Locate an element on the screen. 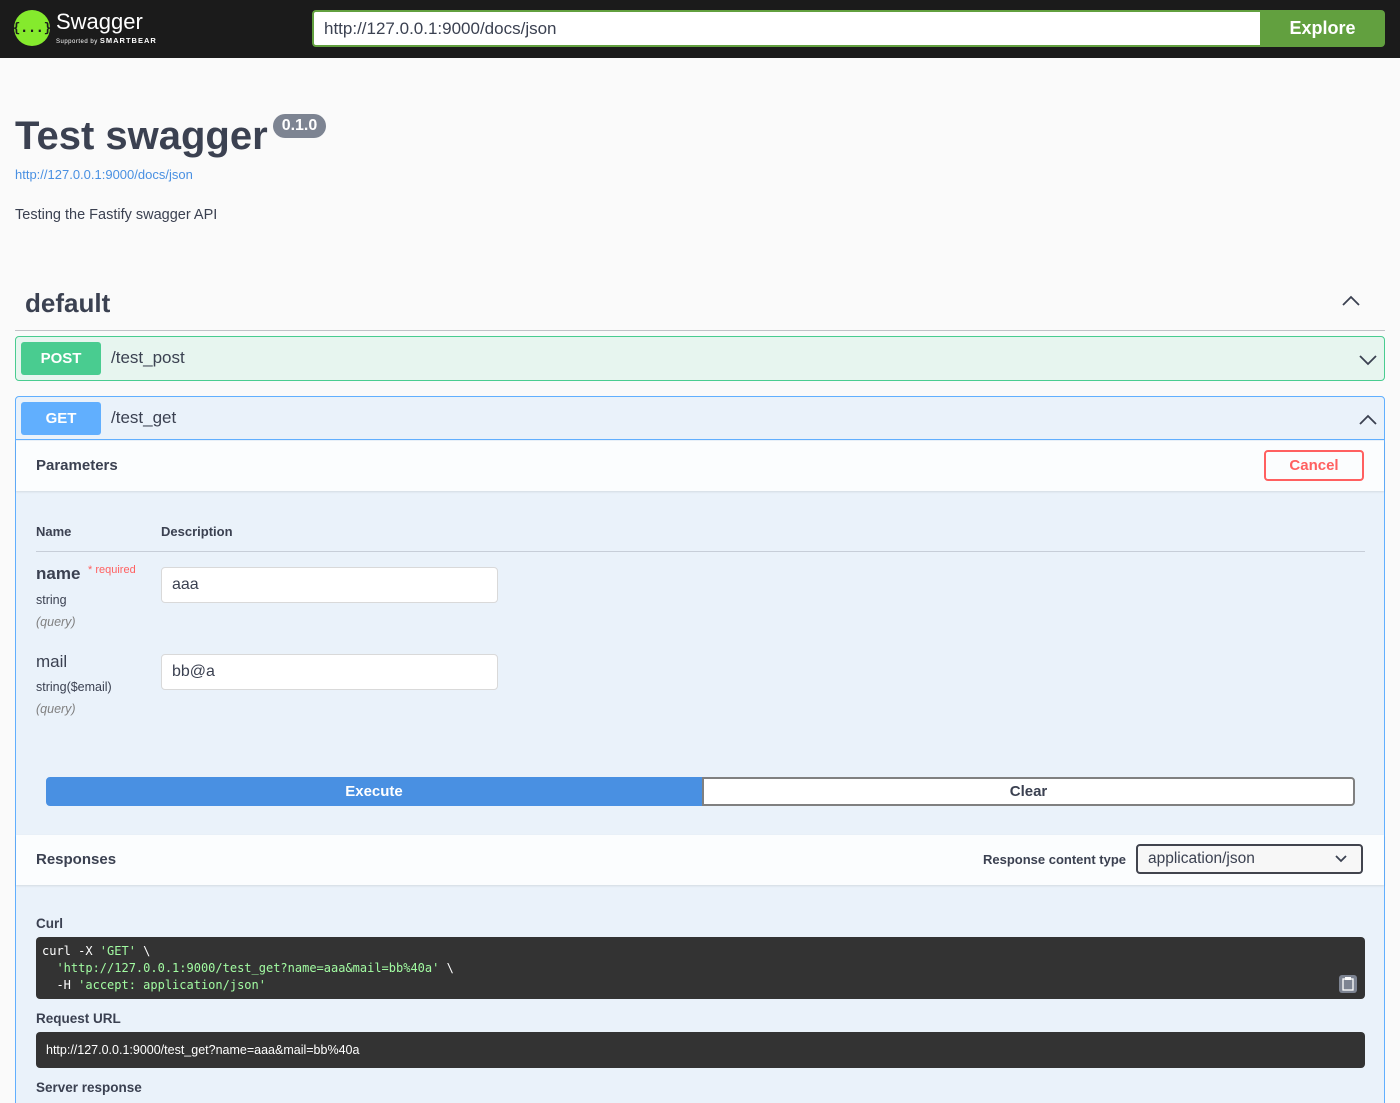 This screenshot has height=1103, width=1400. copy-to-clipboard-icon is located at coordinates (1348, 984).